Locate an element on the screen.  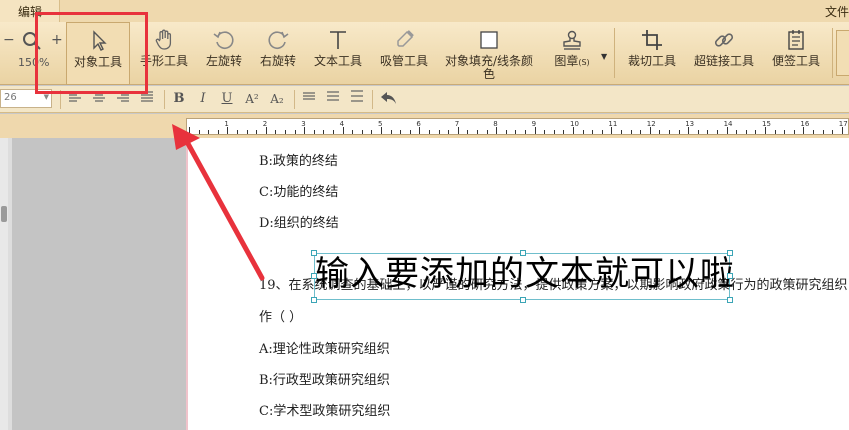
hyperlink-tool-button: 超链接工具 is located at coordinates (724, 53).